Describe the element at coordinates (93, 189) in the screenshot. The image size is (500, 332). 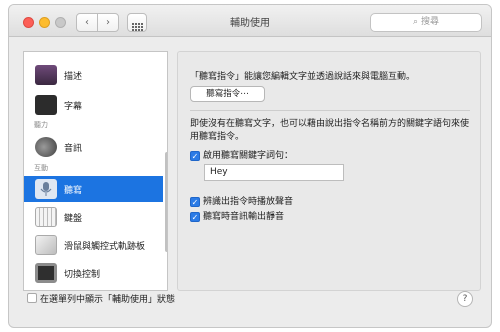
I see `sidebar-item-dictation: 聽寫` at that location.